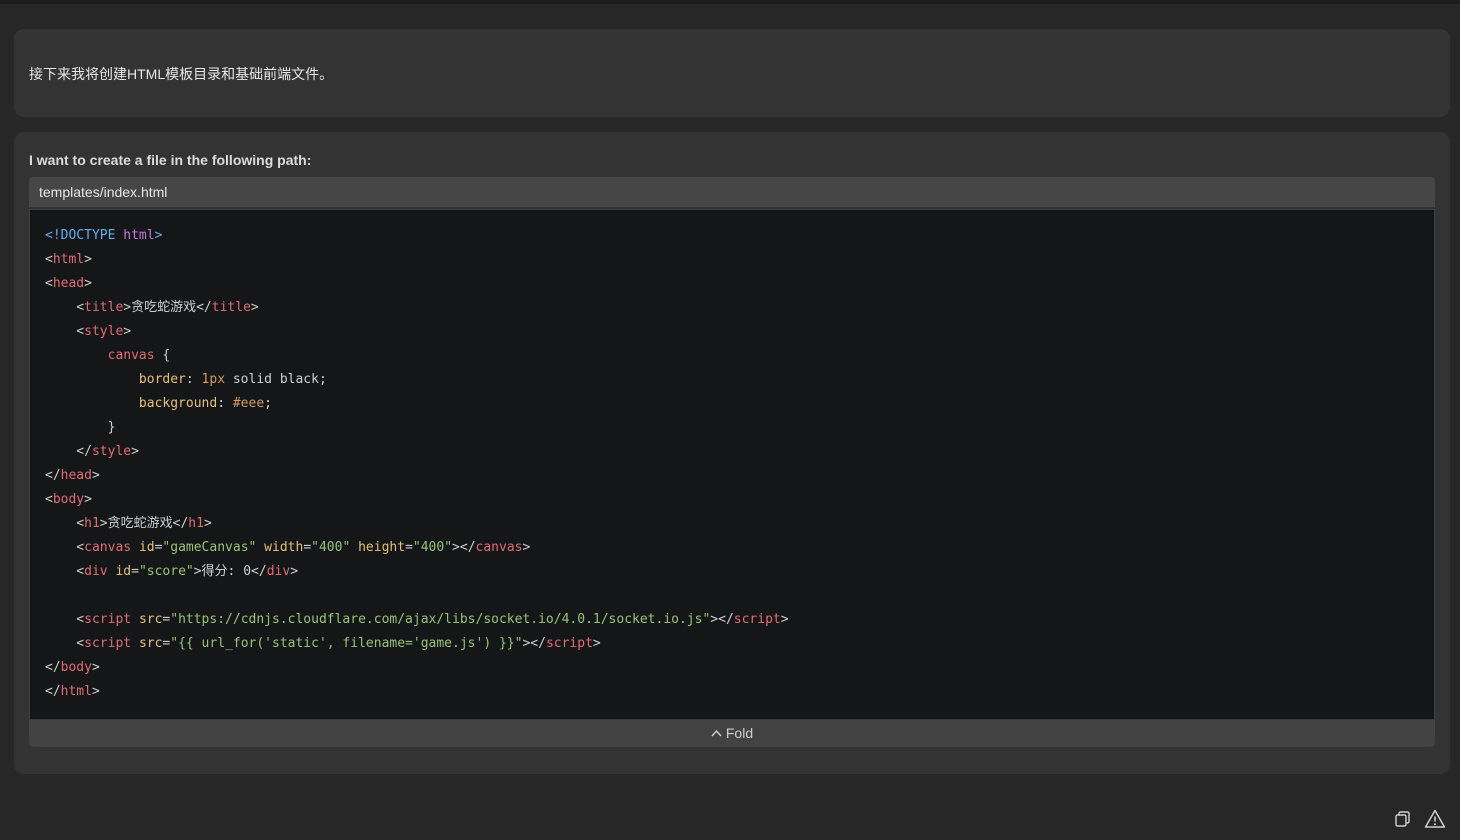 This screenshot has height=840, width=1460. I want to click on code-token: #eee, so click(248, 403).